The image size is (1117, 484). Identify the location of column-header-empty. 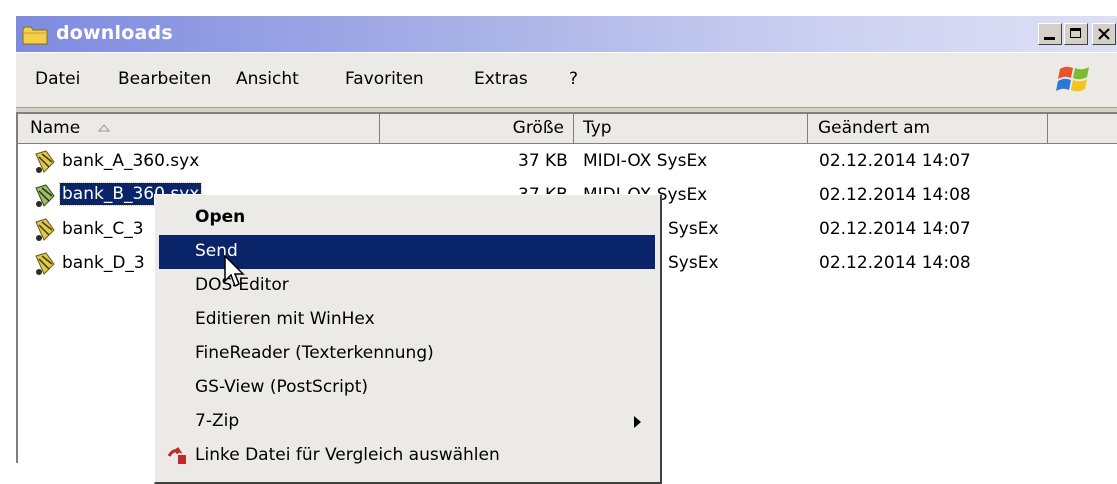
(1082, 129).